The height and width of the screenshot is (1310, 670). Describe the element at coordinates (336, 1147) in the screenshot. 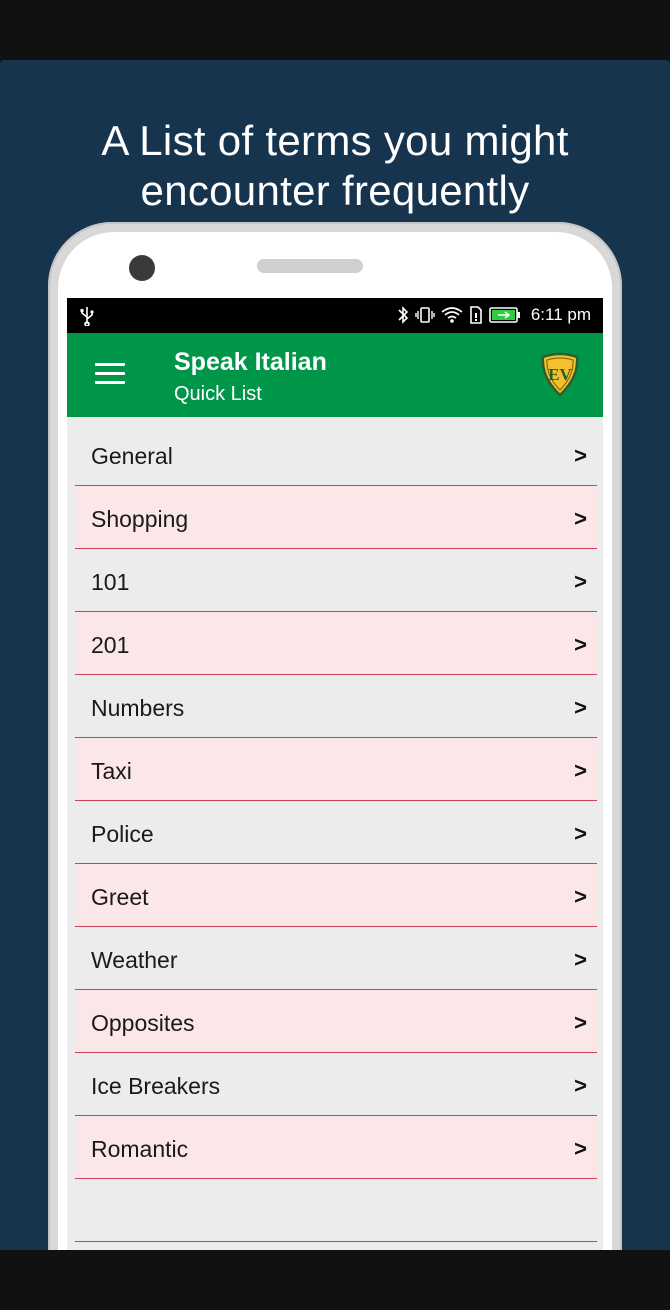

I see `list-item: Romantic >` at that location.